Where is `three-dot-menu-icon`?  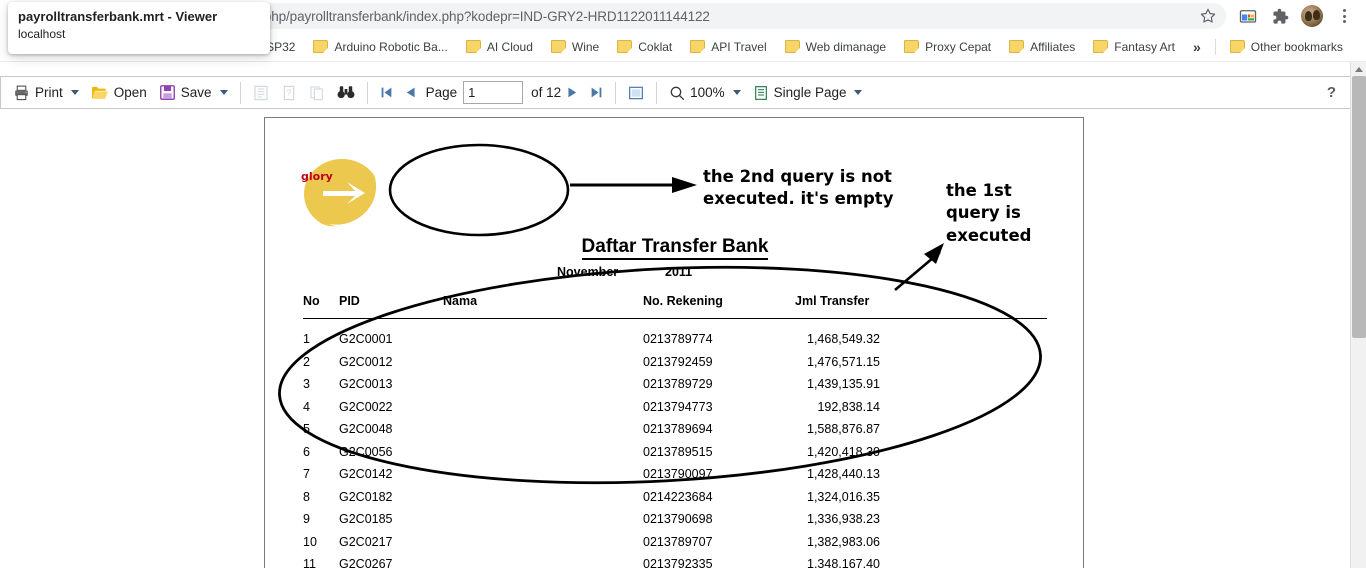 three-dot-menu-icon is located at coordinates (1344, 16).